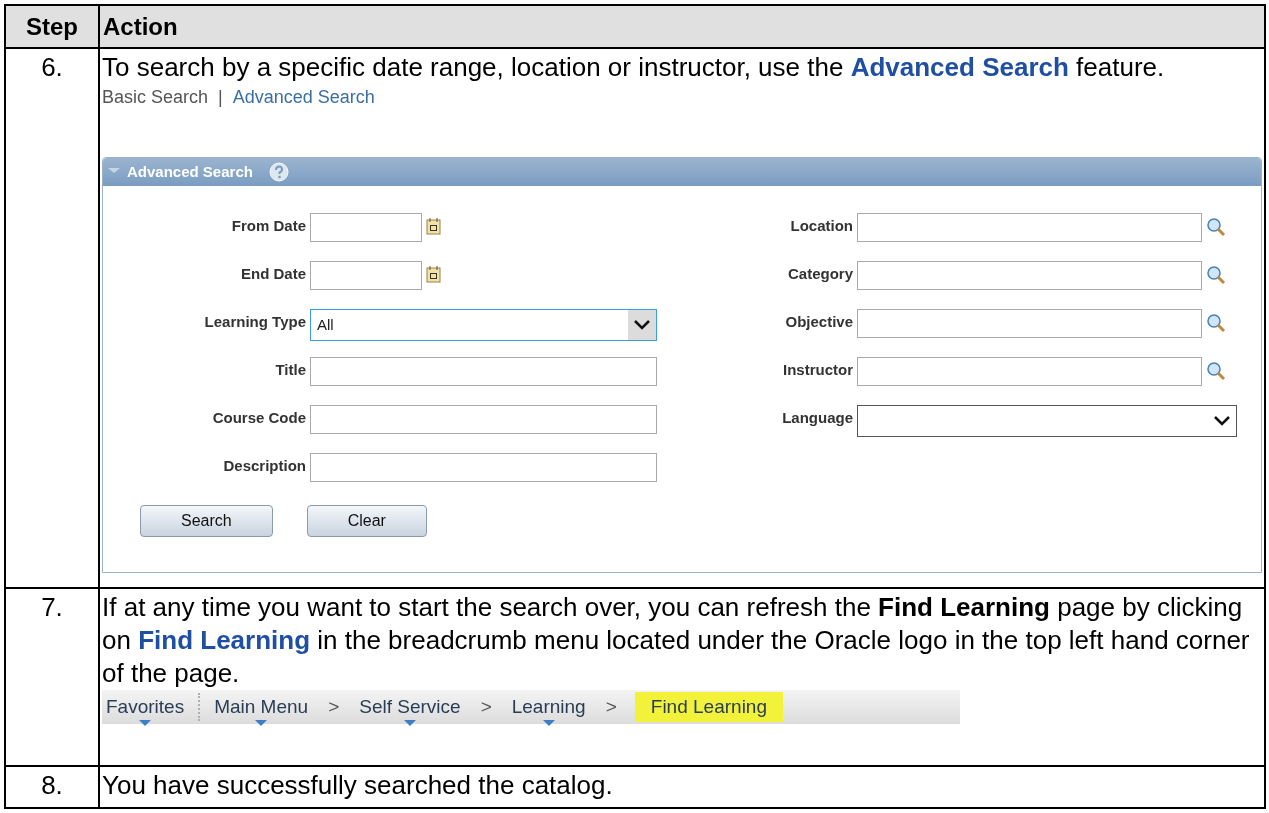 Image resolution: width=1269 pixels, height=813 pixels. Describe the element at coordinates (190, 171) in the screenshot. I see `panel-title: Advanced Search` at that location.